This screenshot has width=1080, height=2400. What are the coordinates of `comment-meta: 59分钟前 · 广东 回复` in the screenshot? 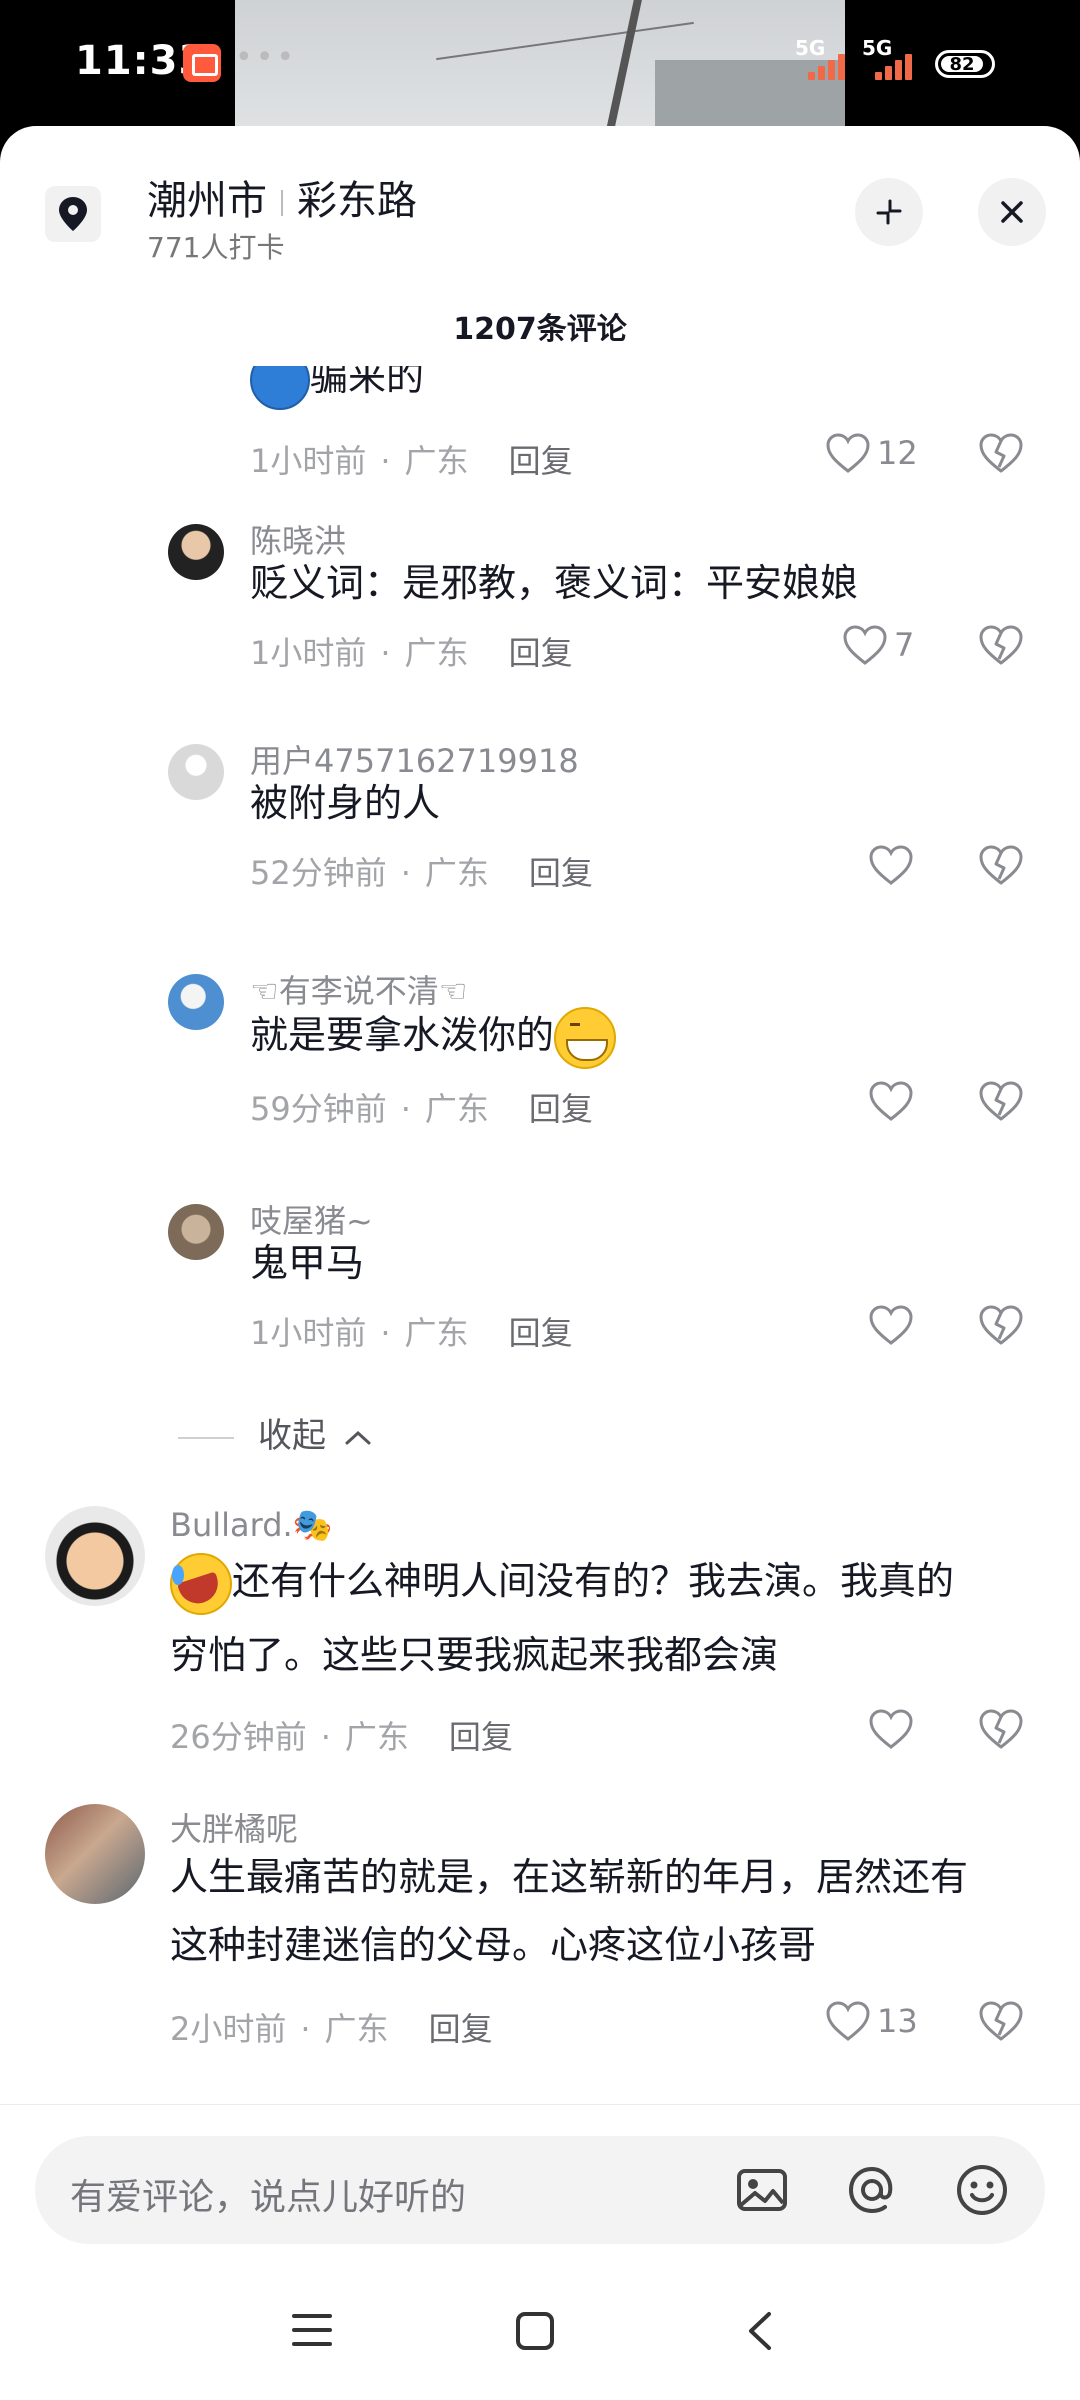 It's located at (421, 1109).